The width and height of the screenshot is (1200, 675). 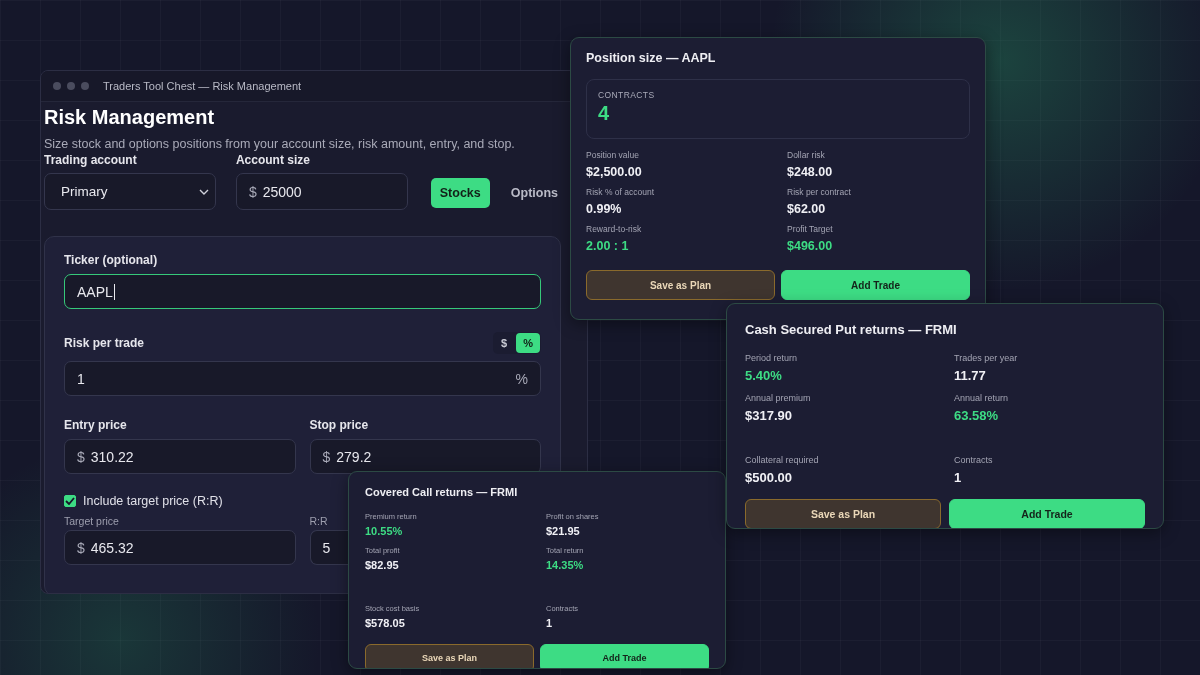 What do you see at coordinates (180, 456) in the screenshot?
I see `entry-price-field: $ 310.22` at bounding box center [180, 456].